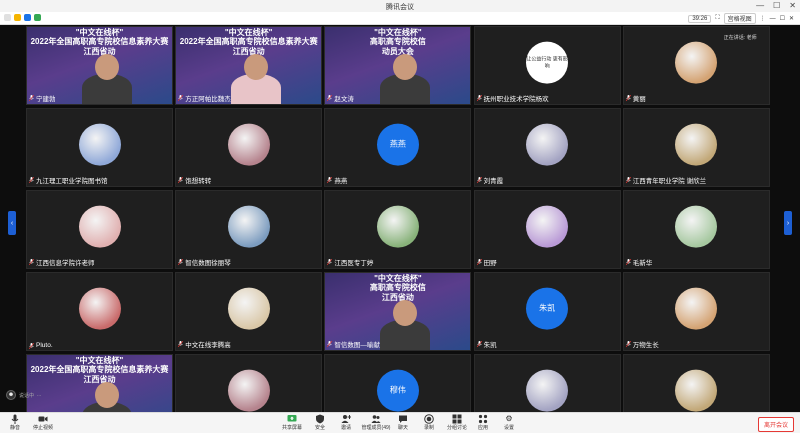 The image size is (800, 433). I want to click on close-button: ✕, so click(792, 5).